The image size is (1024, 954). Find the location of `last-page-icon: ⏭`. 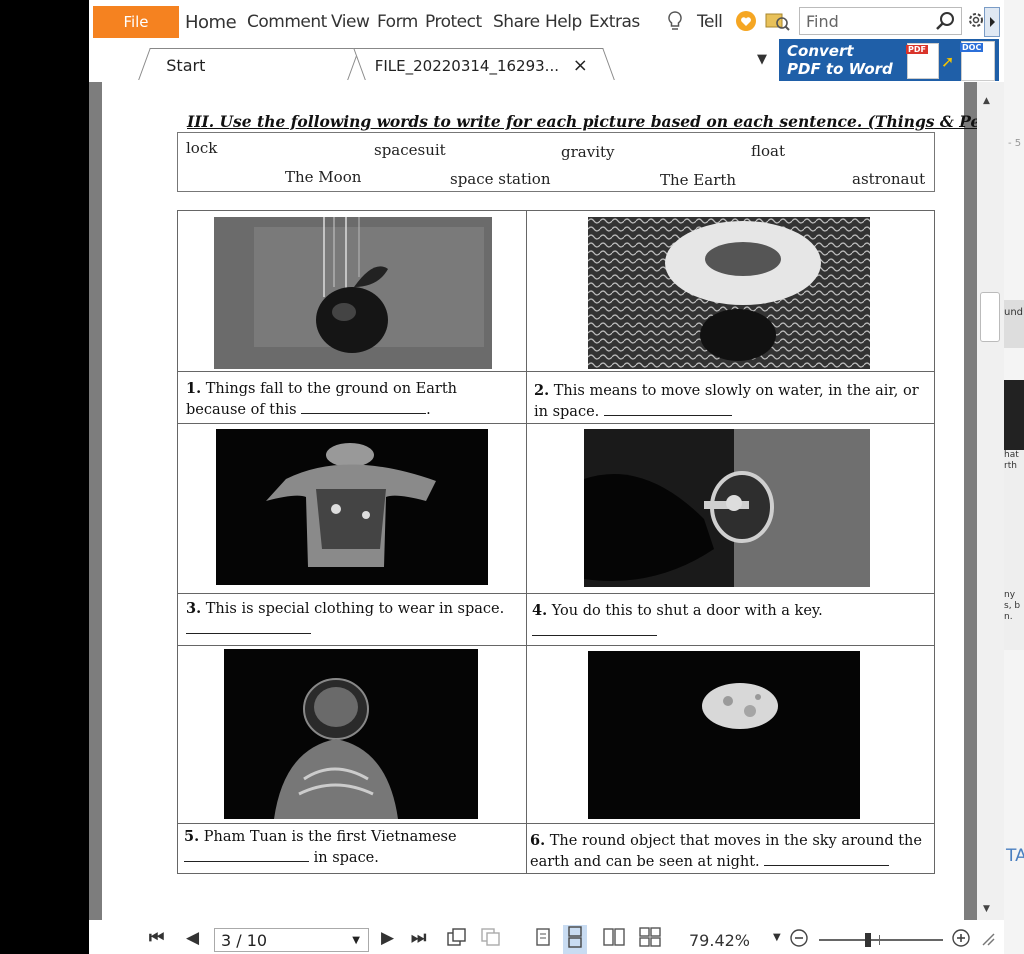

last-page-icon: ⏭ is located at coordinates (418, 938).